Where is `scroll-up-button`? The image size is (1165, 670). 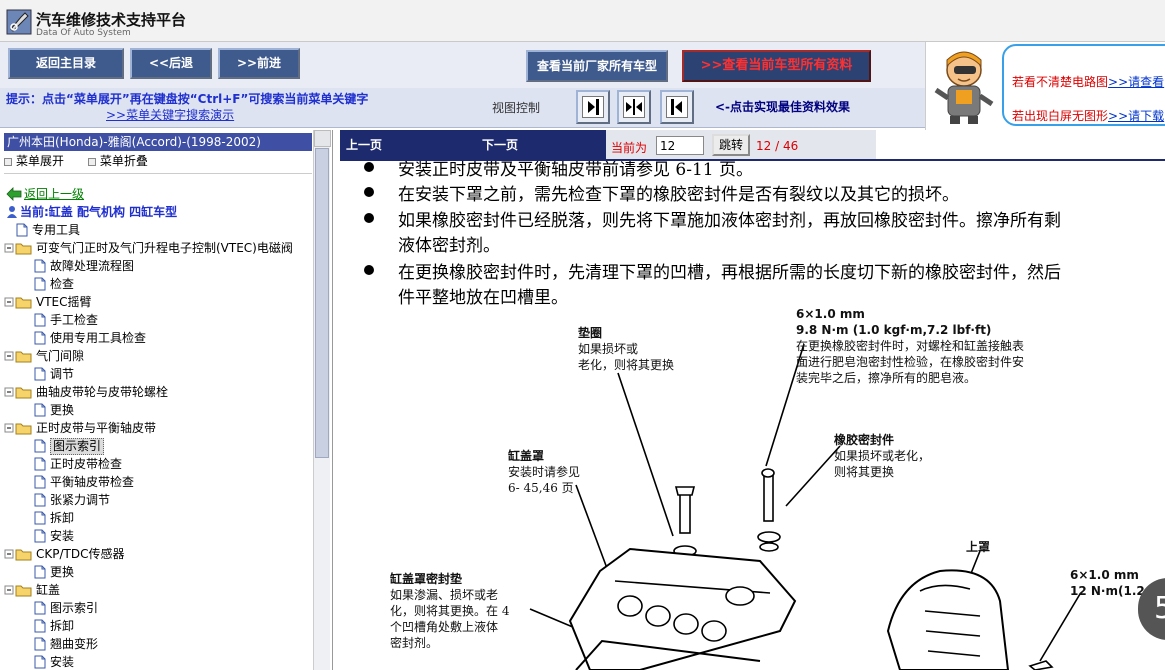
scroll-up-button is located at coordinates (322, 138).